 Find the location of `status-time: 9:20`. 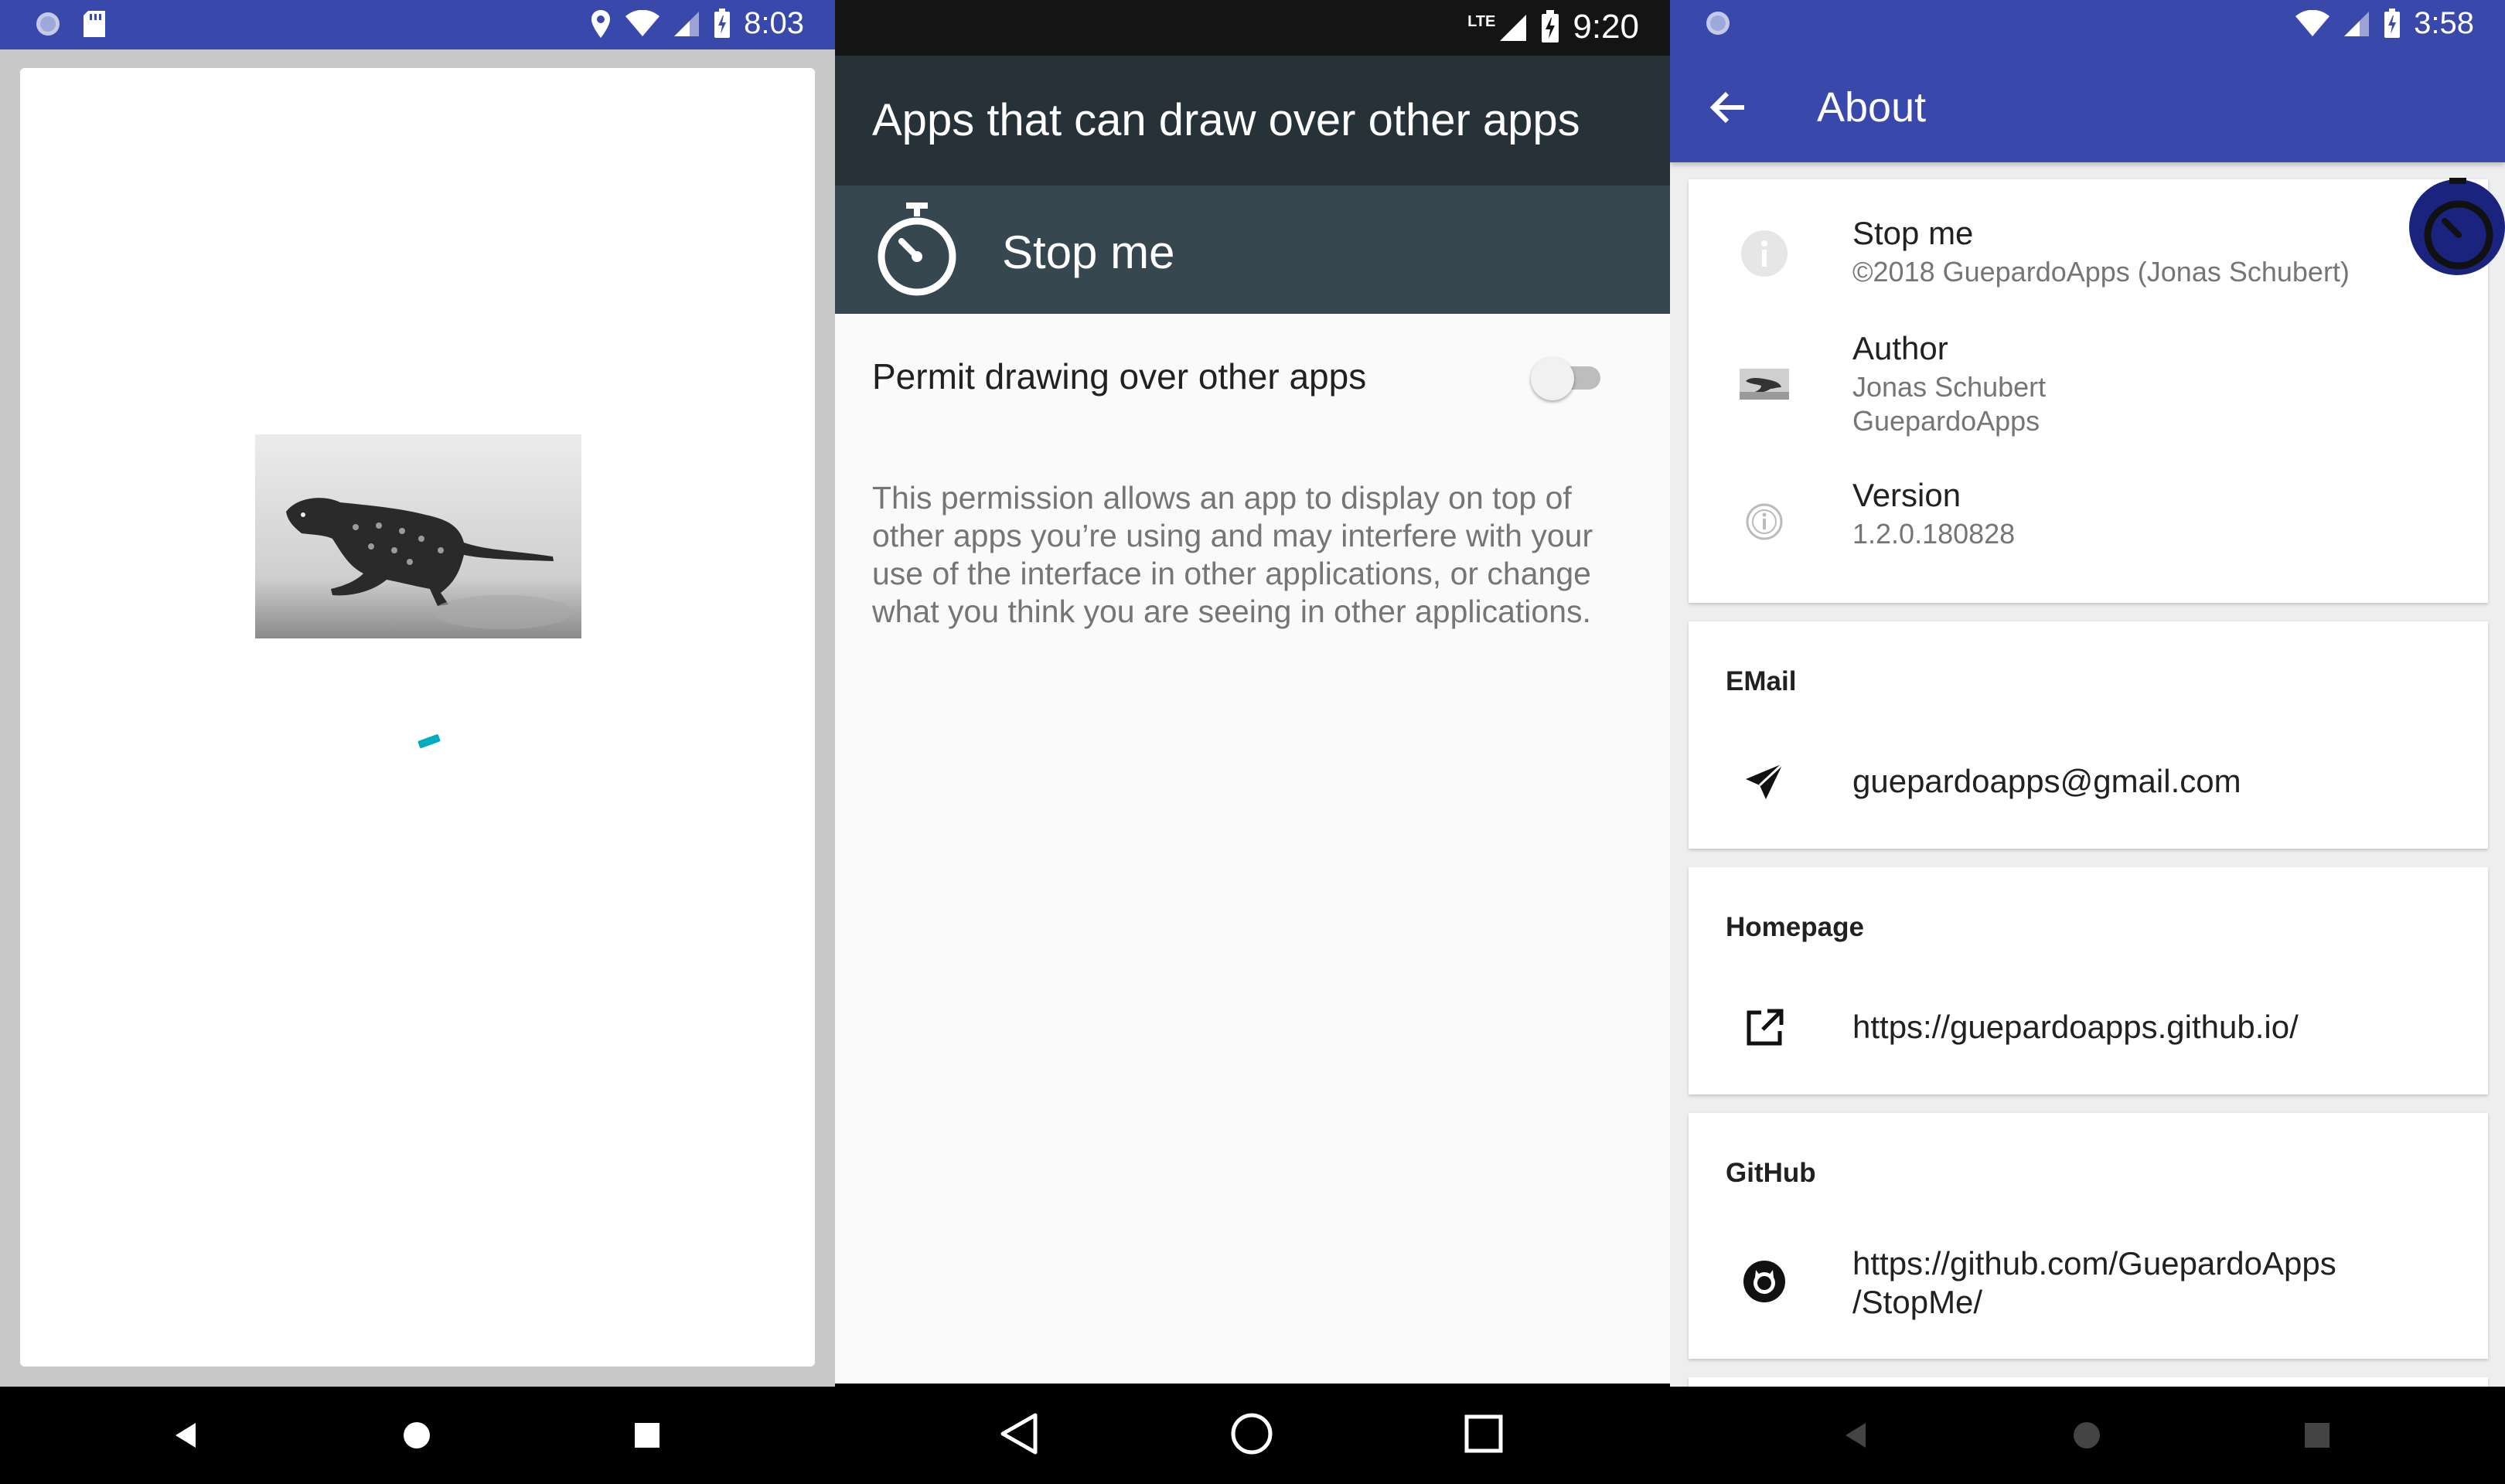

status-time: 9:20 is located at coordinates (1606, 27).